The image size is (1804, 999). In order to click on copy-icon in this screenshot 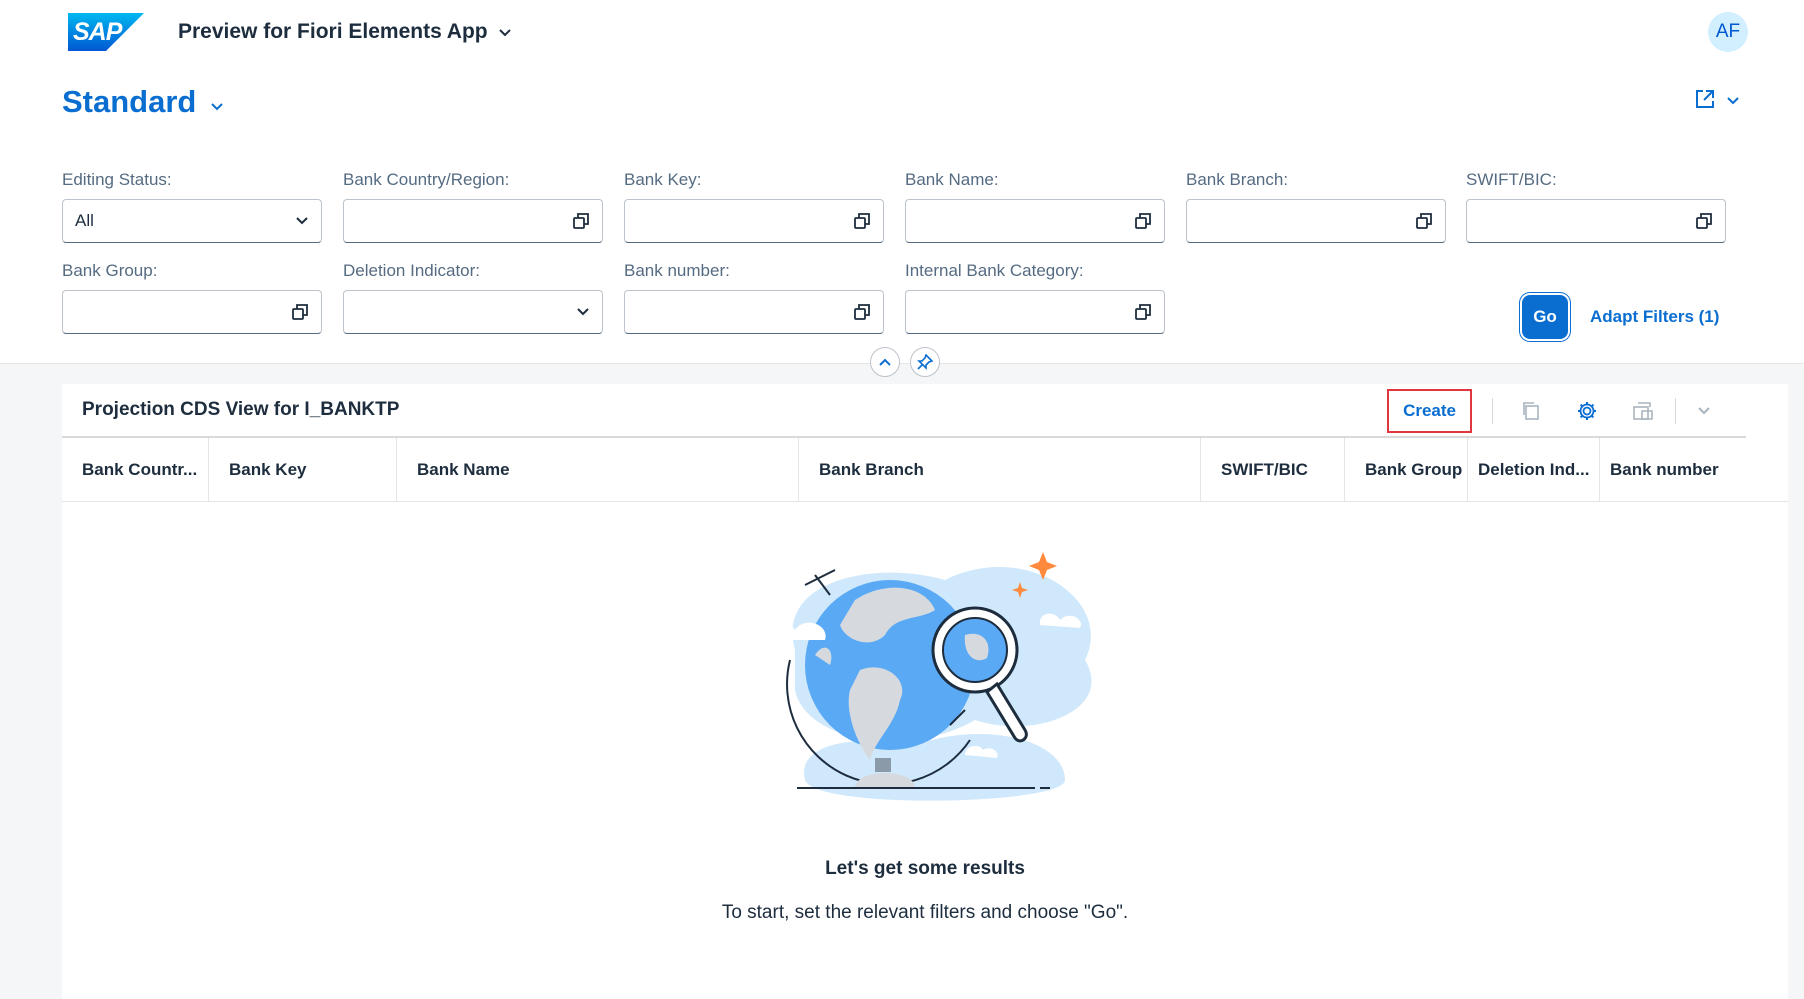, I will do `click(1531, 411)`.